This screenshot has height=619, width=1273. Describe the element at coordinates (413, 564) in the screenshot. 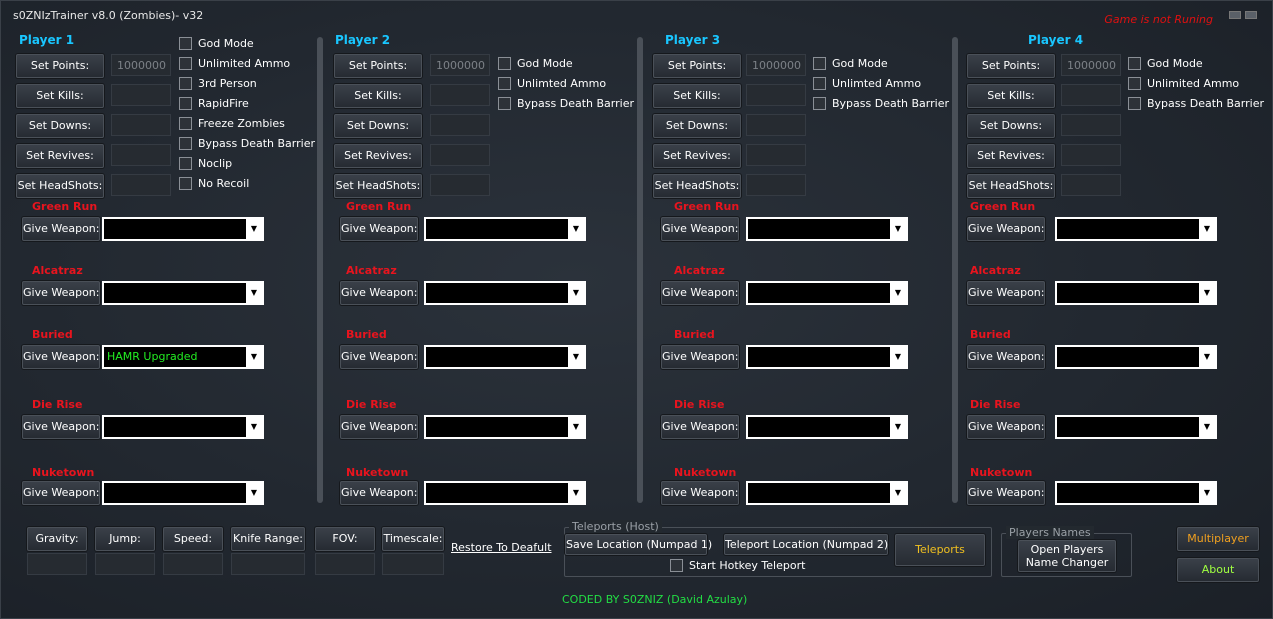

I see `timescale-field` at that location.